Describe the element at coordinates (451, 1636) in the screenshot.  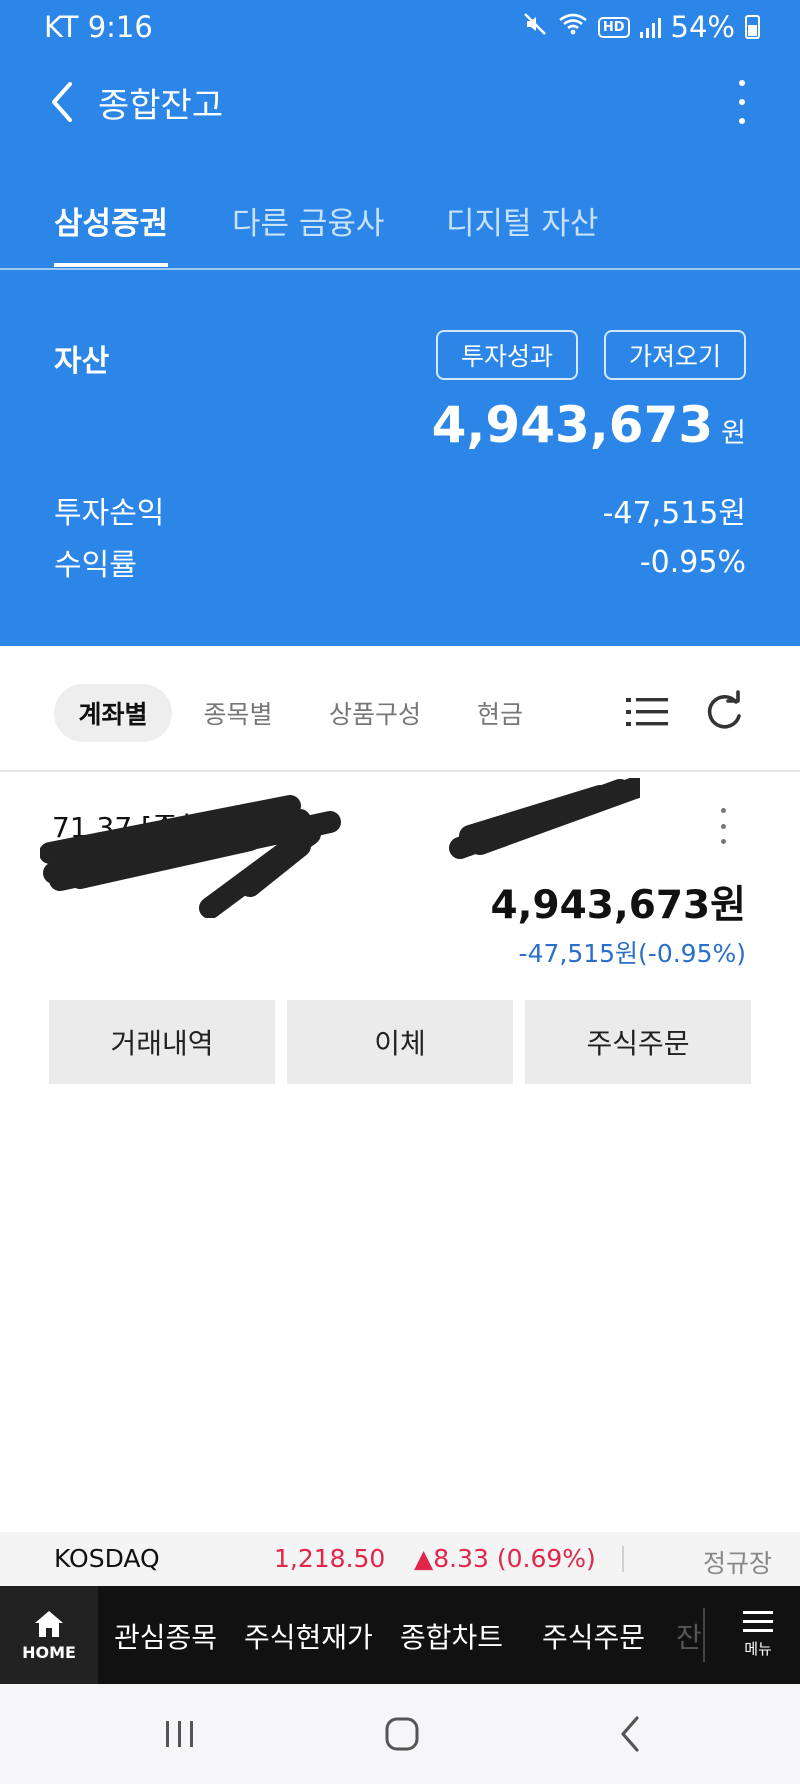
I see `nav-chart: 종합차트` at that location.